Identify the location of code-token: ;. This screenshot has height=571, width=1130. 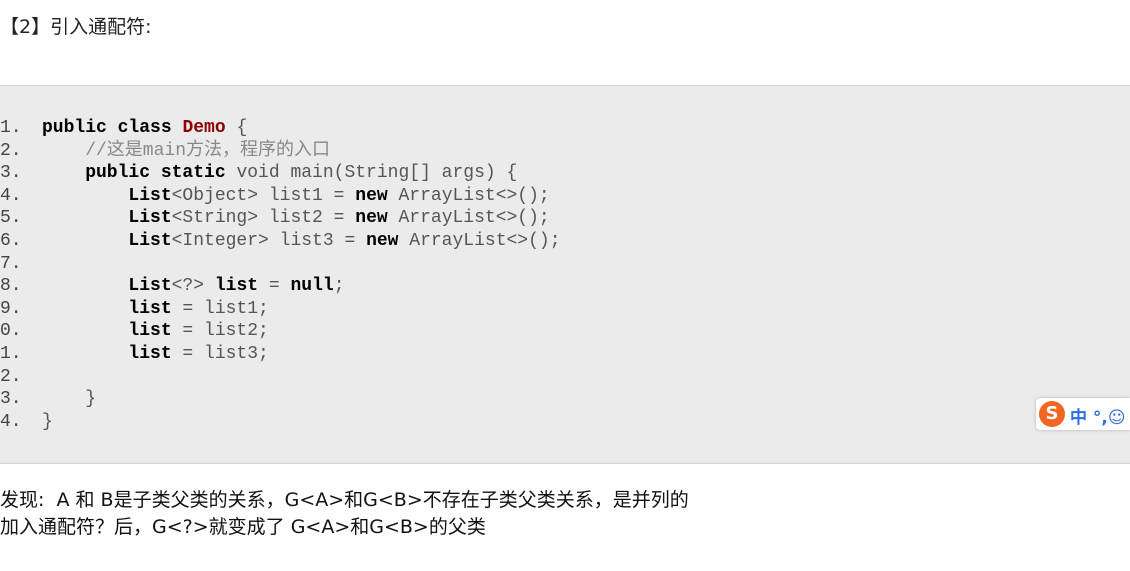
(339, 286).